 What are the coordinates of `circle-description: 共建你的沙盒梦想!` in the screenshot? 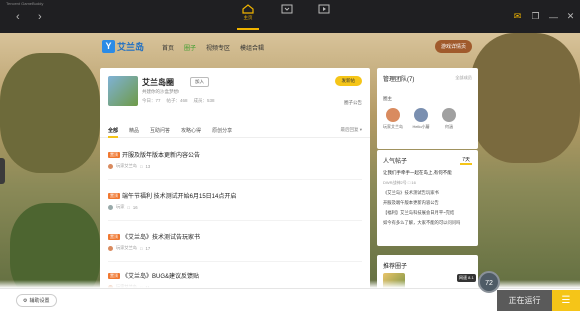 It's located at (161, 91).